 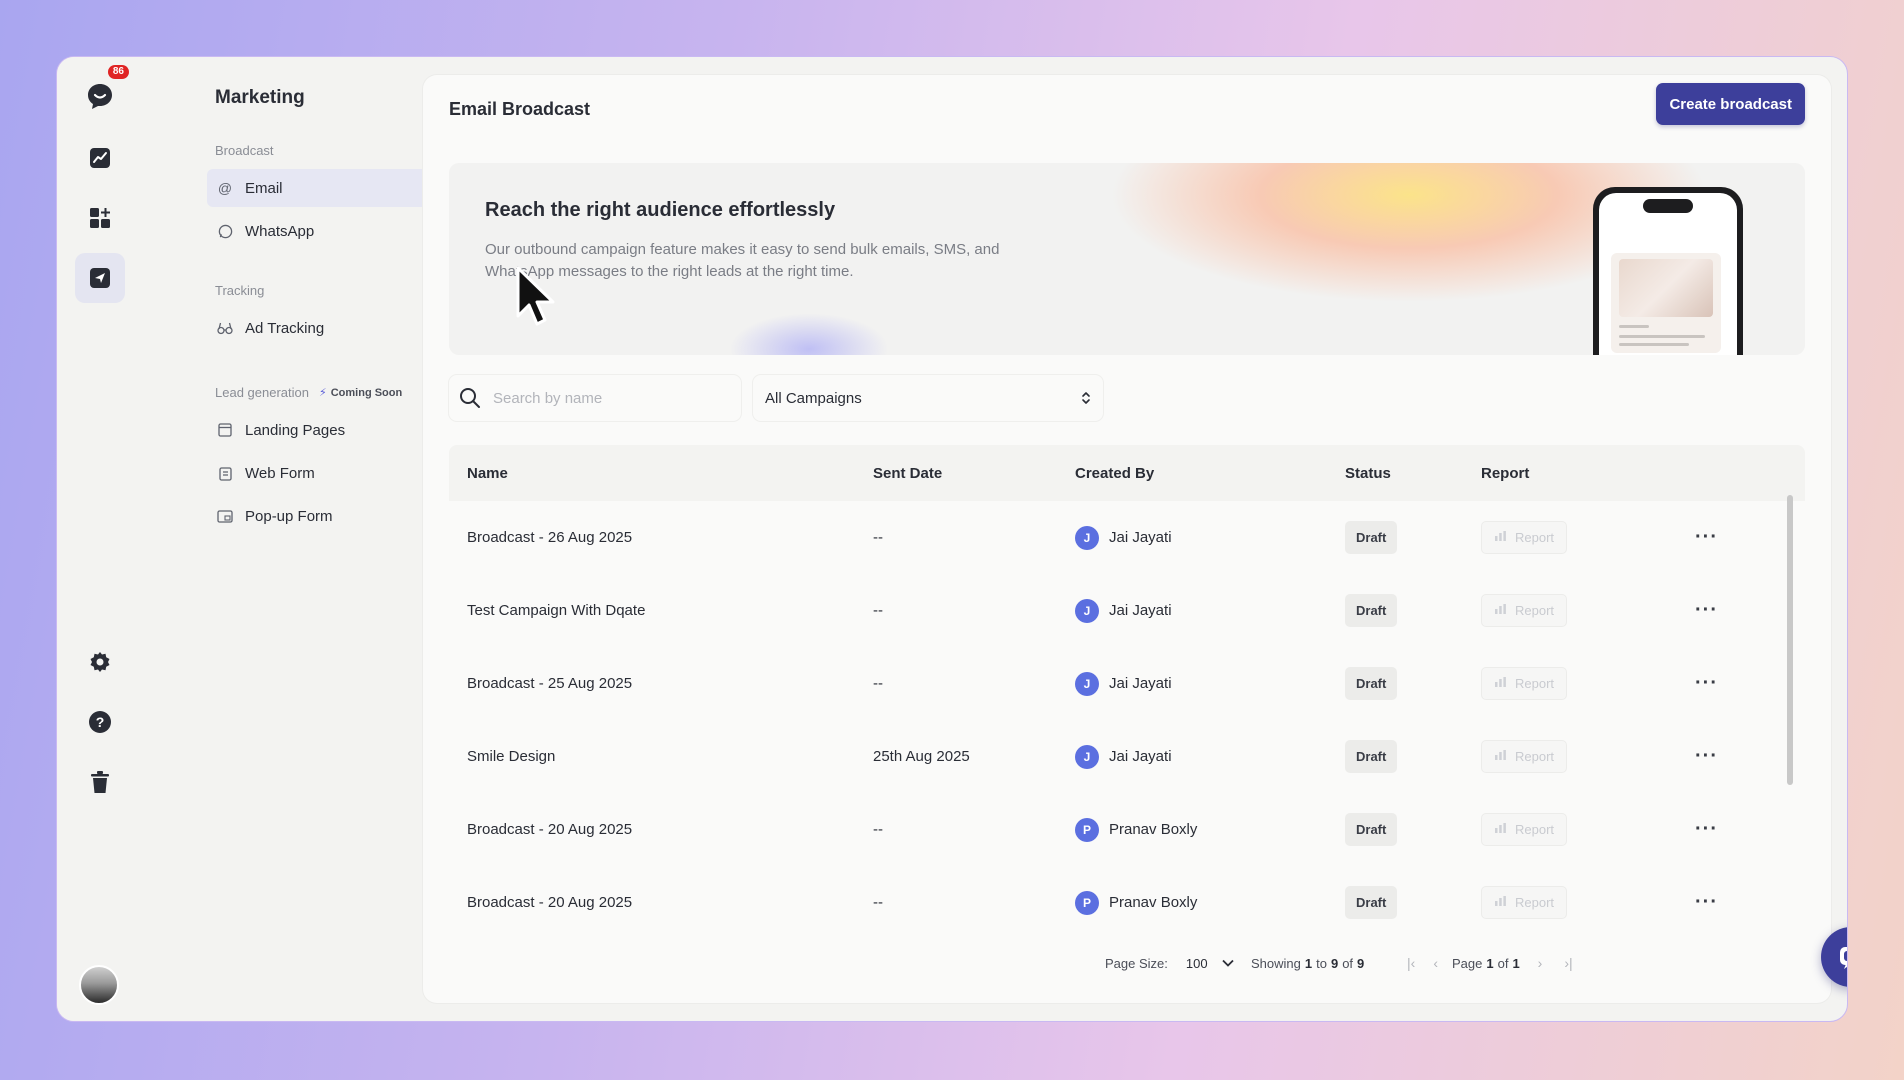 I want to click on mouse-cursor-icon, so click(x=535, y=296).